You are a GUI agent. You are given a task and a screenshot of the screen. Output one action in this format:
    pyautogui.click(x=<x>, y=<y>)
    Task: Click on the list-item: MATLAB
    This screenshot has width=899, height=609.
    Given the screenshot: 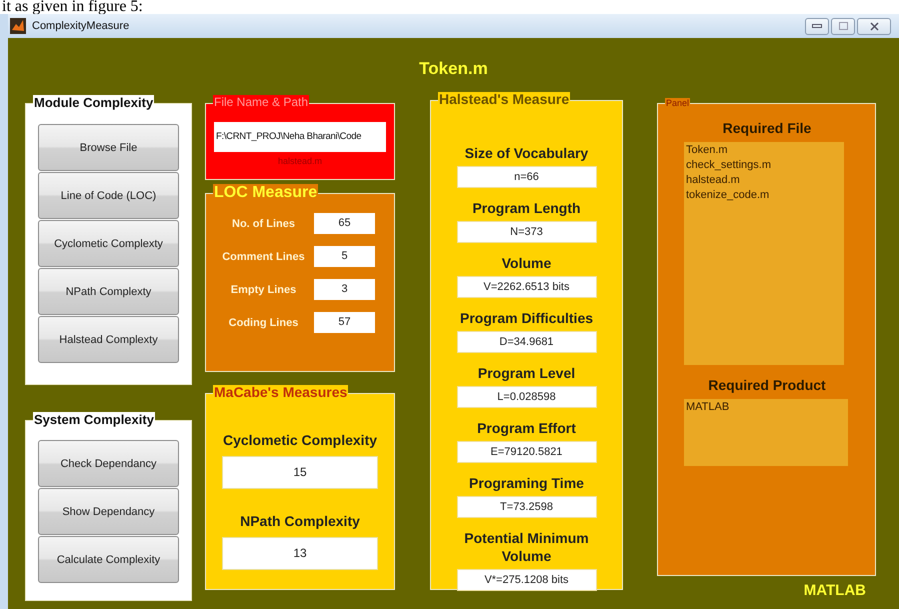 What is the action you would take?
    pyautogui.click(x=766, y=407)
    